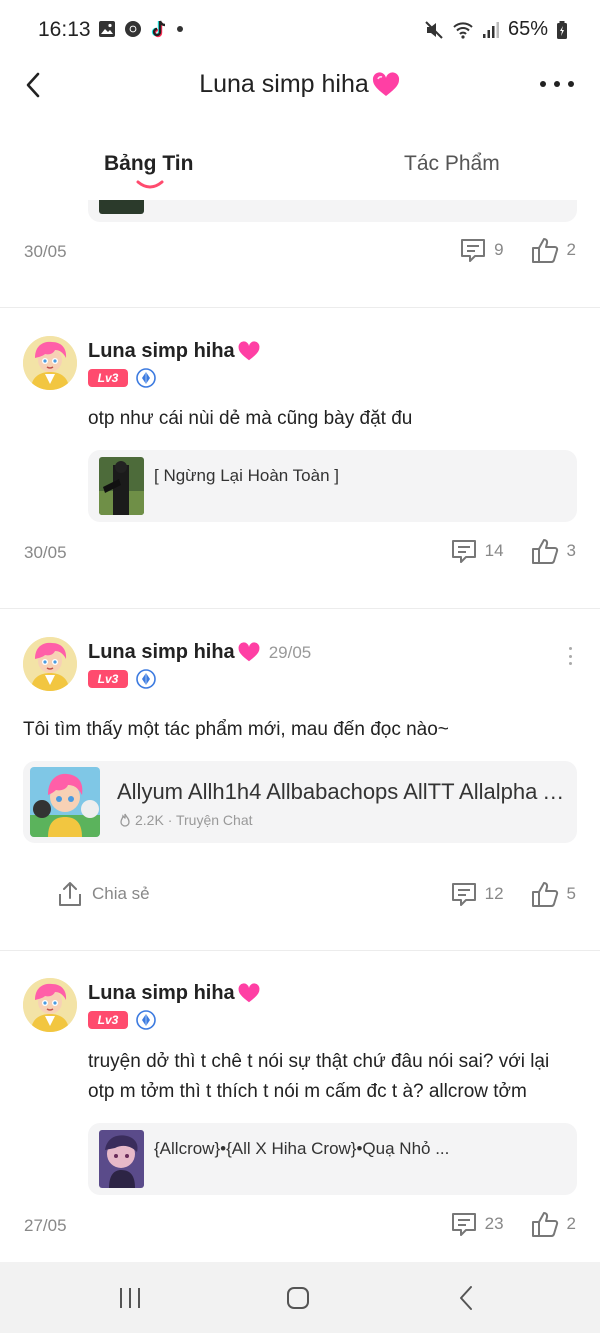 This screenshot has width=600, height=1333. What do you see at coordinates (246, 475) in the screenshot?
I see `work-title: [ Ngừng Lại Hoàn Toàn ]` at bounding box center [246, 475].